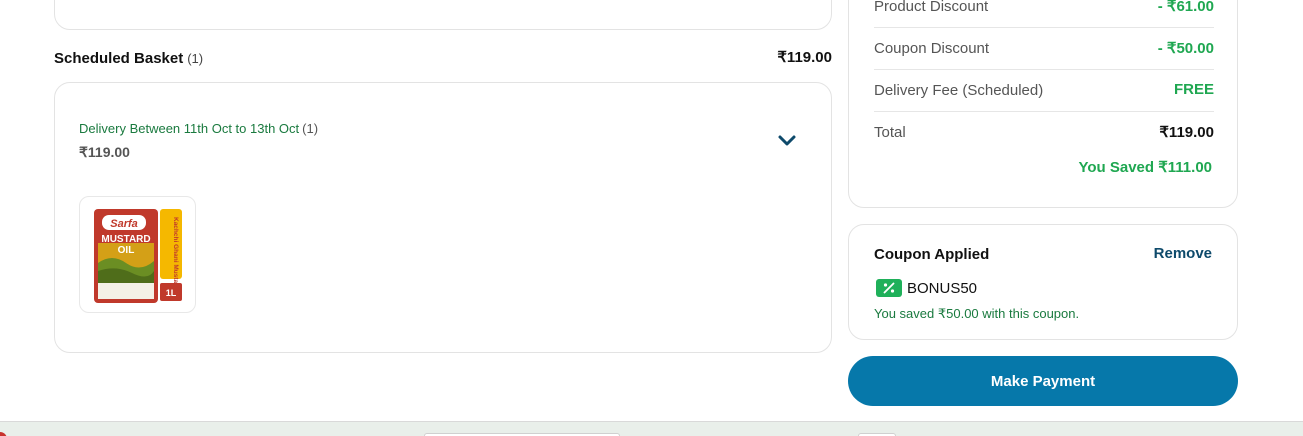 This screenshot has width=1303, height=436. Describe the element at coordinates (651, 428) in the screenshot. I see `bottom-status-bar` at that location.